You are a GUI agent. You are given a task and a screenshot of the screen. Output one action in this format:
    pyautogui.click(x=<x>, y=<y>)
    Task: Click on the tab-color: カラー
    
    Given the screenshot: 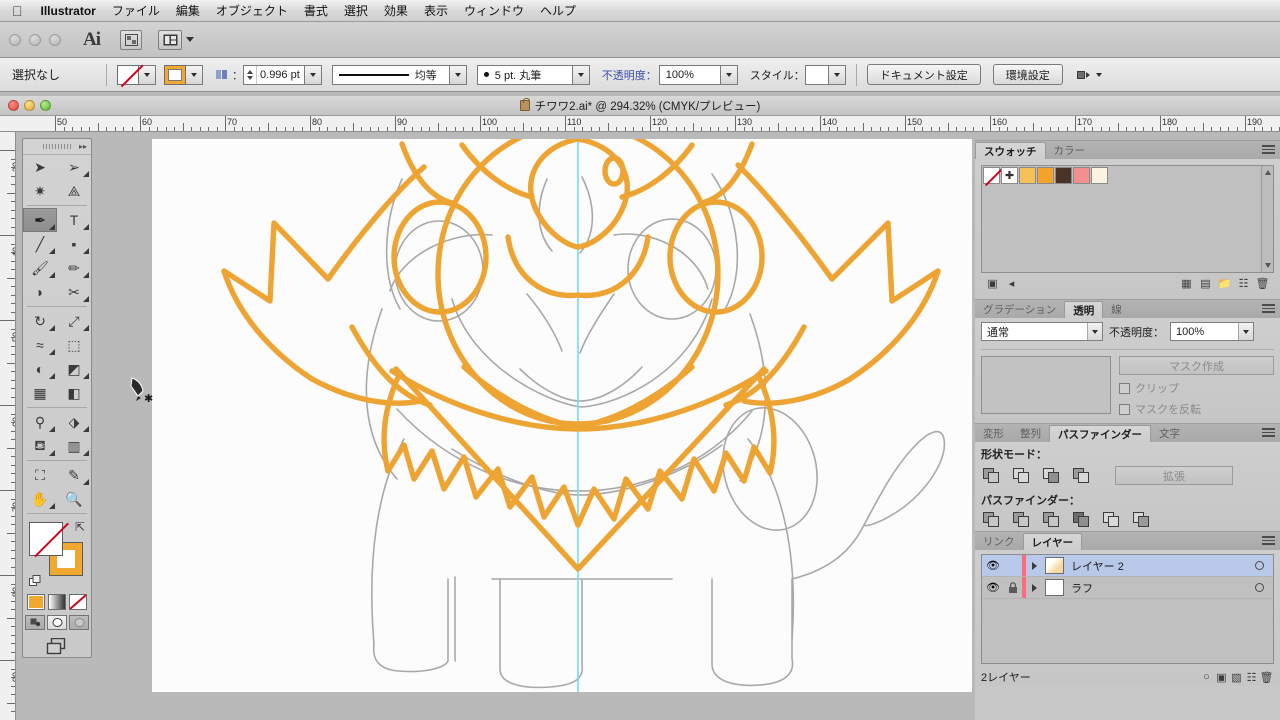 What is the action you would take?
    pyautogui.click(x=1070, y=150)
    